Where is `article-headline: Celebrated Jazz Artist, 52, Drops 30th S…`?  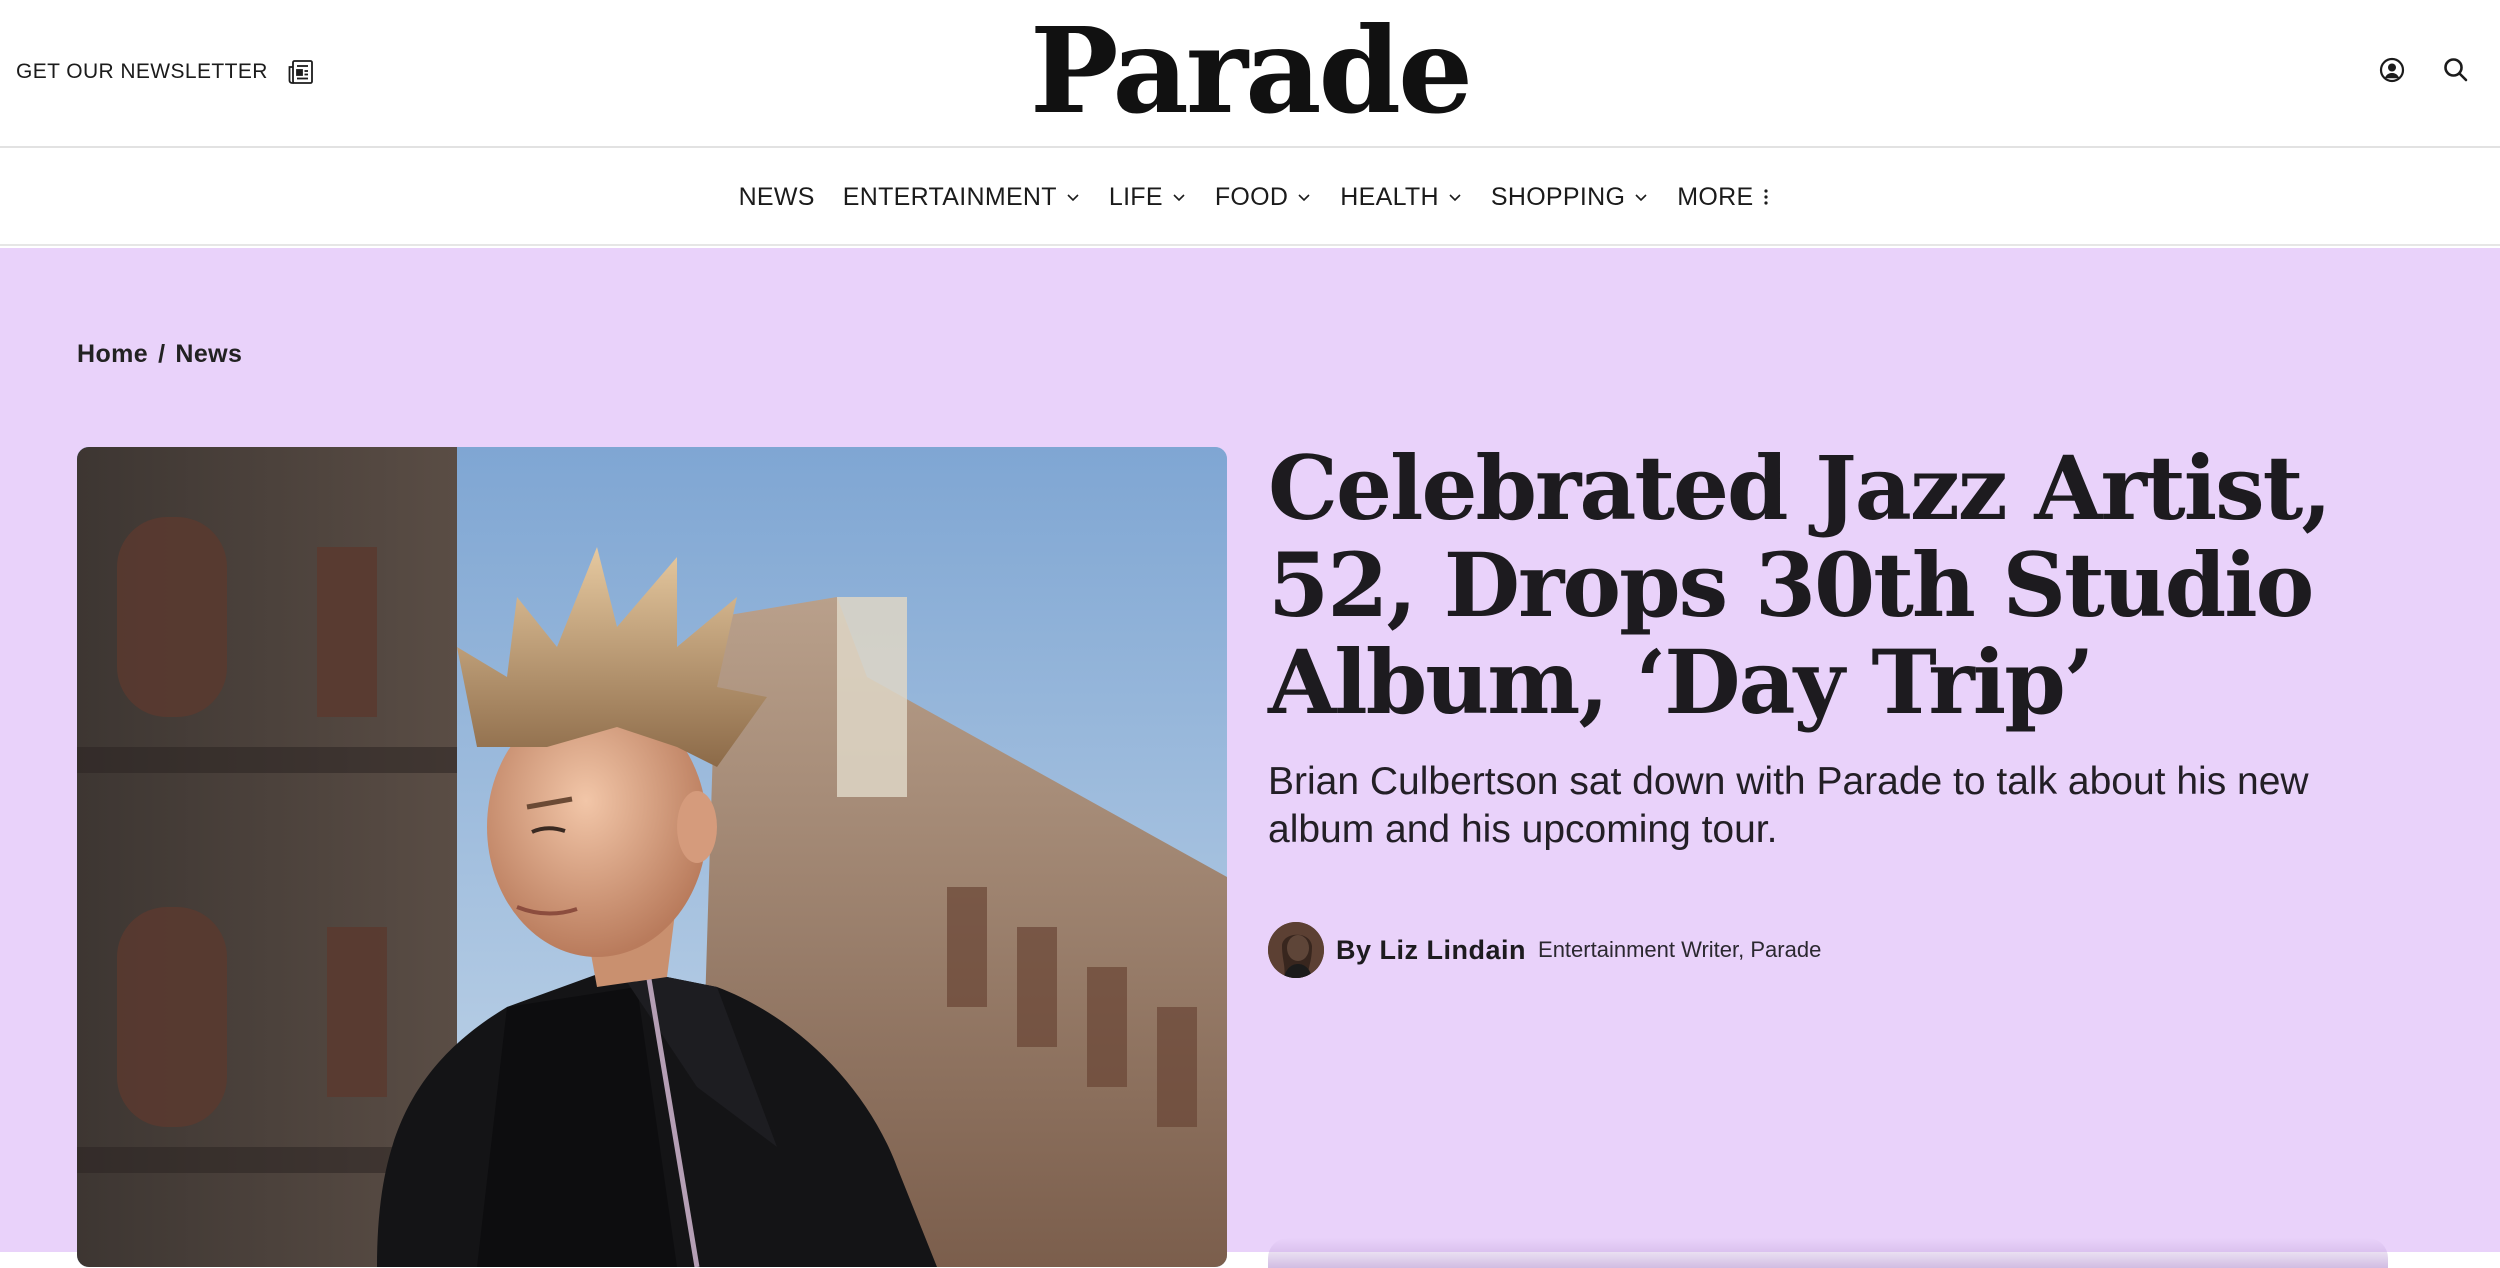 article-headline: Celebrated Jazz Artist, 52, Drops 30th S… is located at coordinates (1800, 585).